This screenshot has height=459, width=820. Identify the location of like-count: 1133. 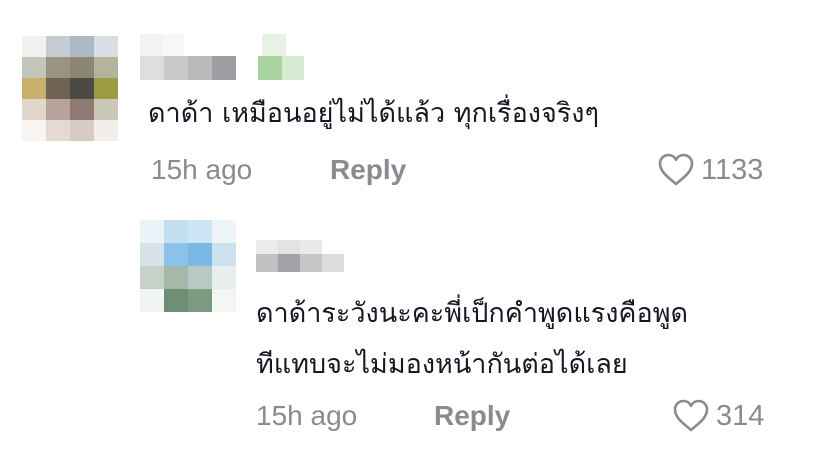
(732, 169).